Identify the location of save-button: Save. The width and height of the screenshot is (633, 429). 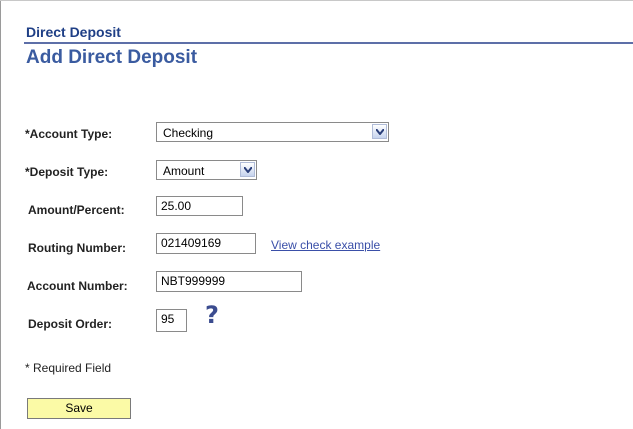
(79, 408).